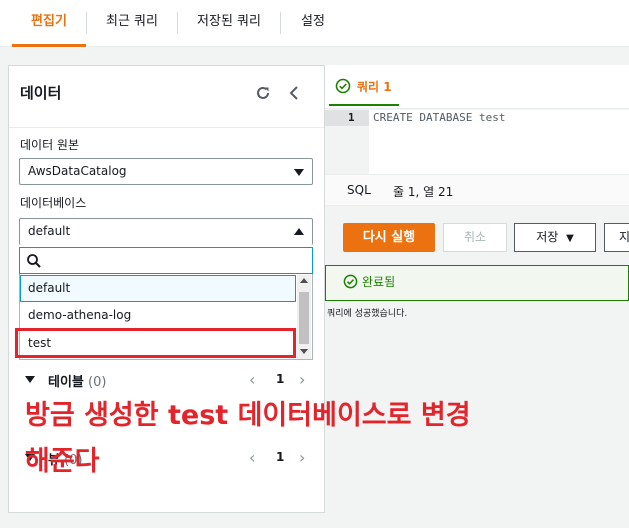  I want to click on search-icon, so click(34, 261).